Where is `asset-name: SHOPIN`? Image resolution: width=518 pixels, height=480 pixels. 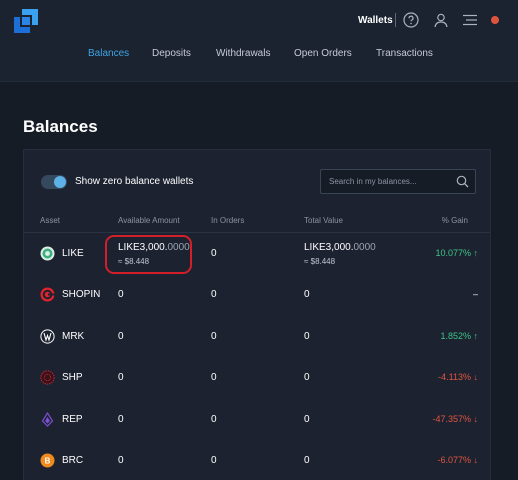
asset-name: SHOPIN is located at coordinates (81, 294).